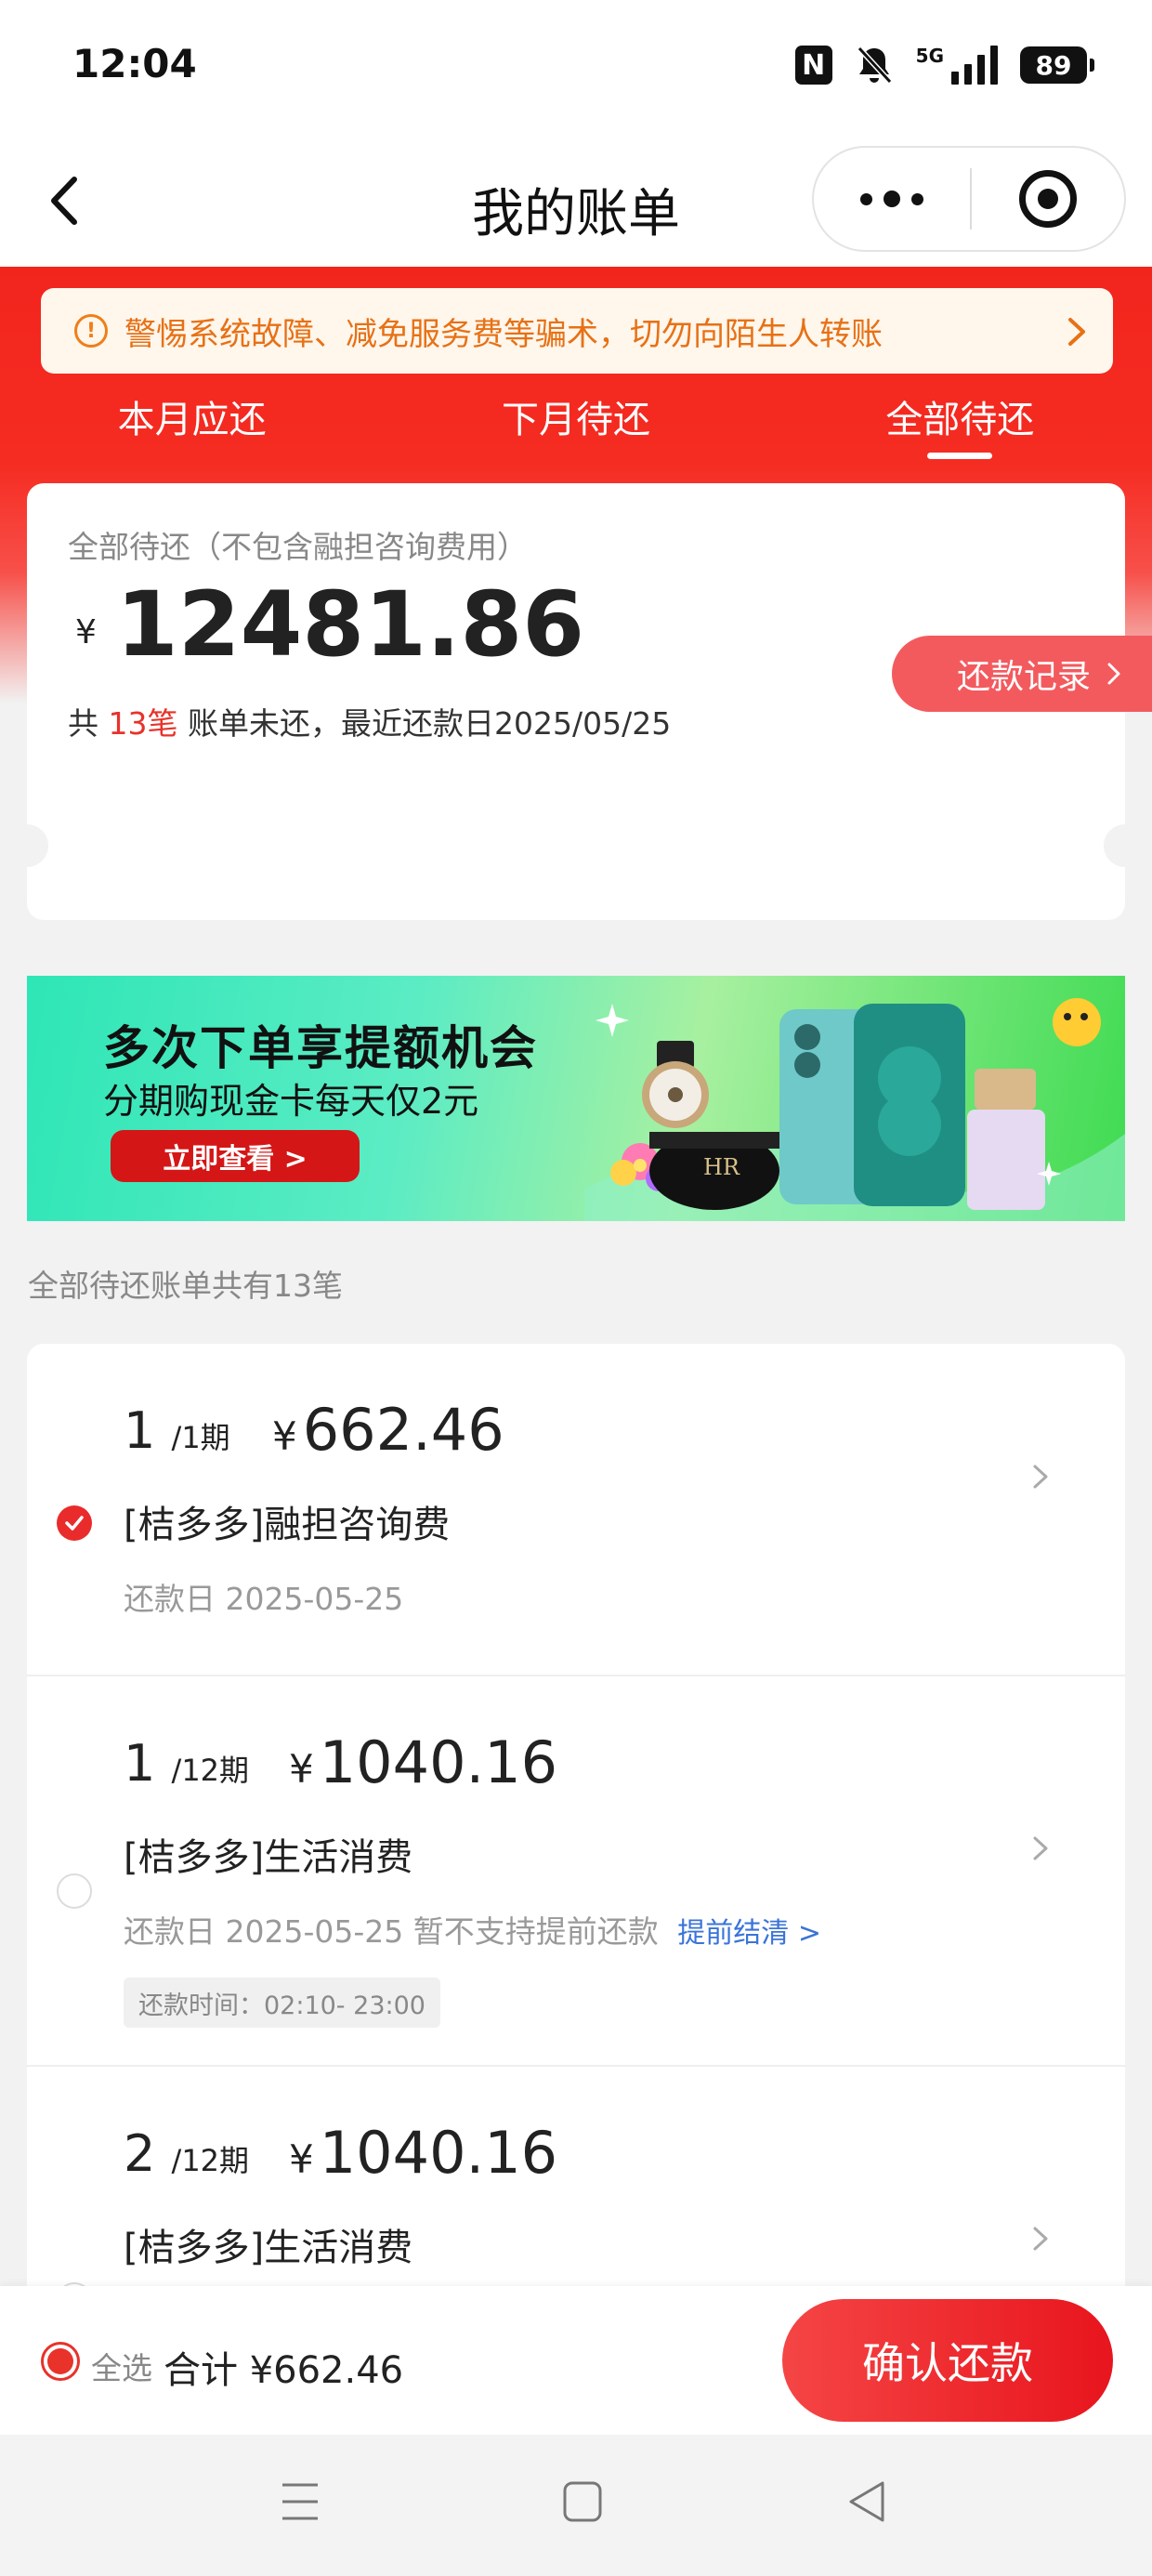 This screenshot has width=1152, height=2576. I want to click on bill-amount: ¥662.46, so click(388, 1430).